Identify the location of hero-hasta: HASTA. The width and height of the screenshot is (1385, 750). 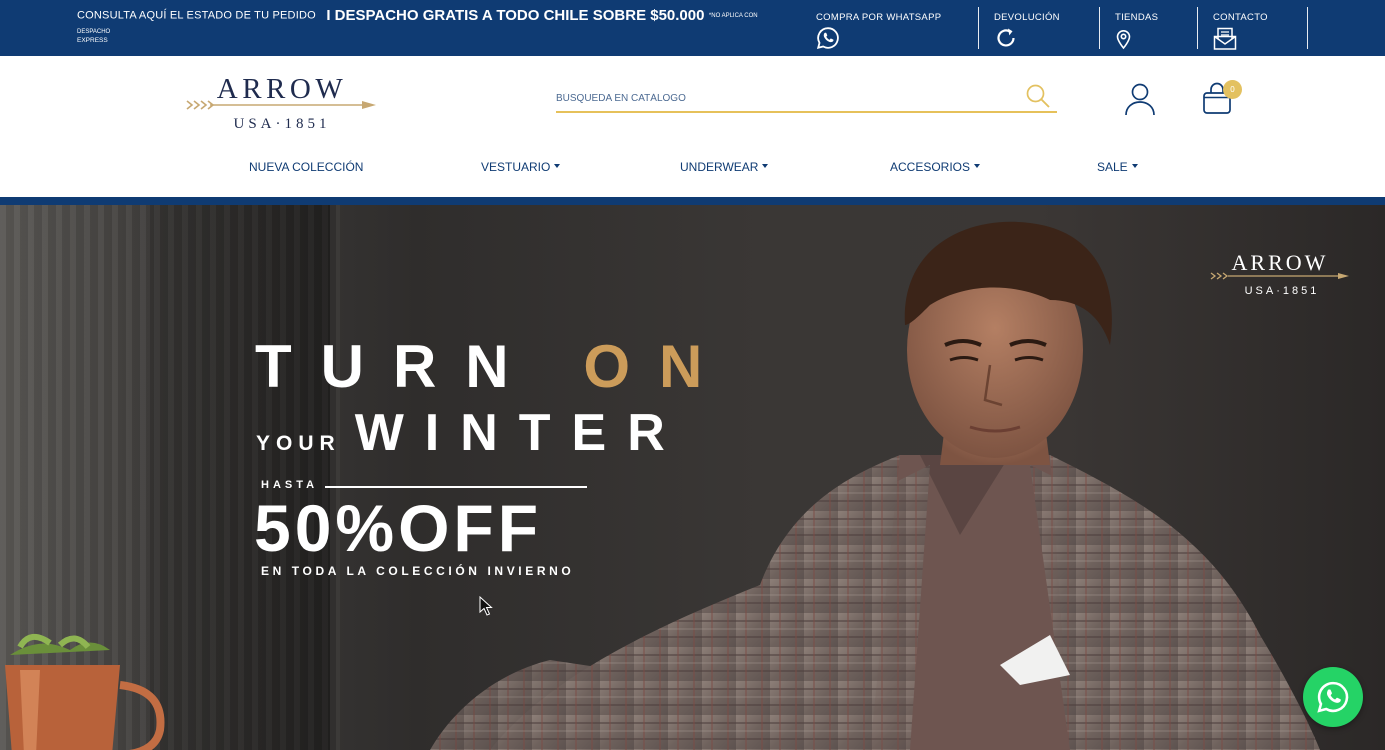
(290, 485).